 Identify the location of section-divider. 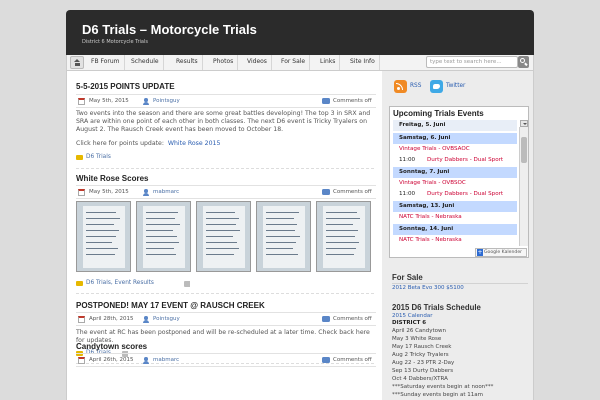
(460, 283).